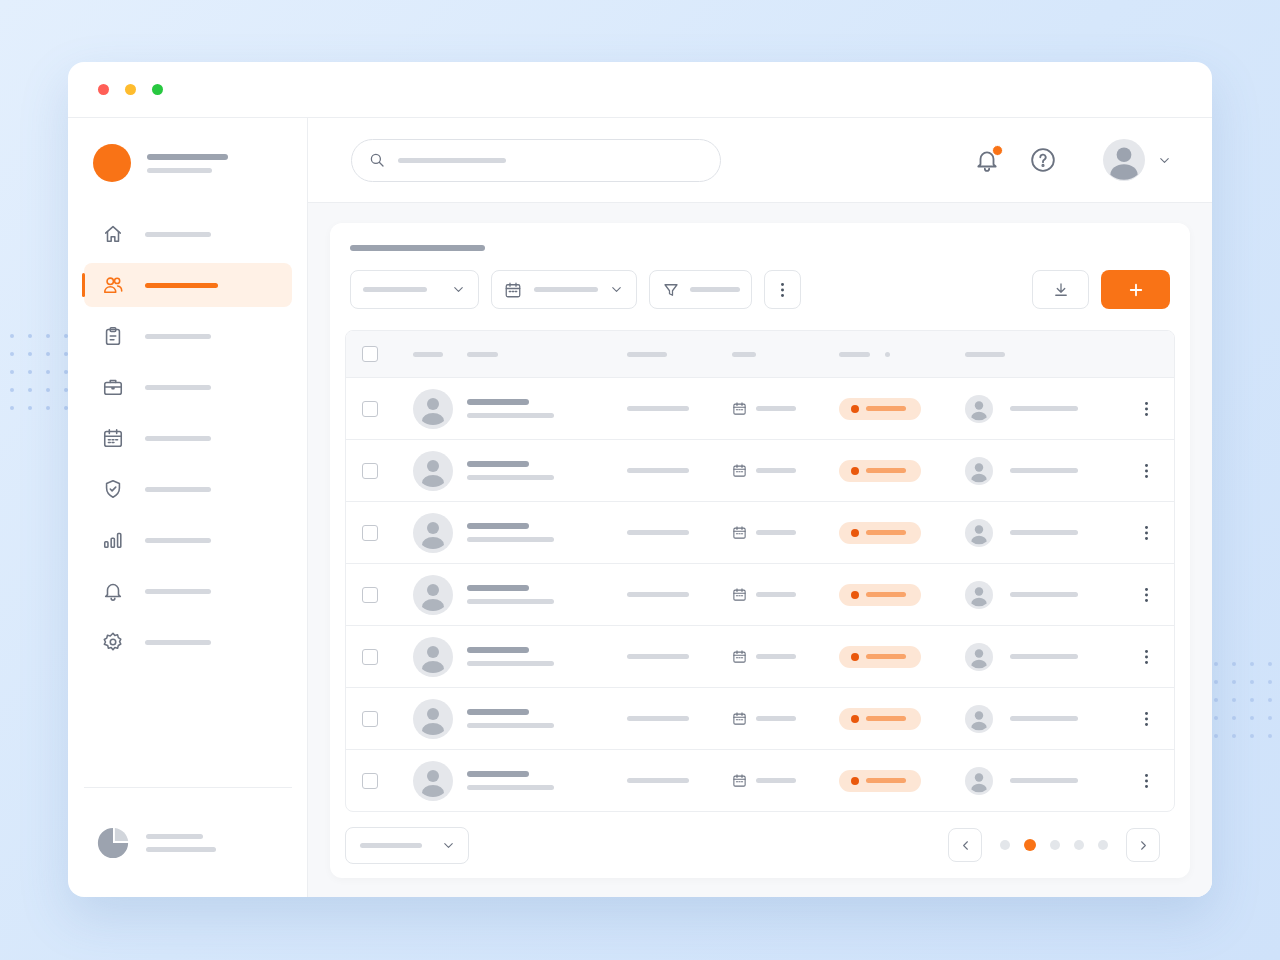  Describe the element at coordinates (965, 845) in the screenshot. I see `previous-page-button` at that location.